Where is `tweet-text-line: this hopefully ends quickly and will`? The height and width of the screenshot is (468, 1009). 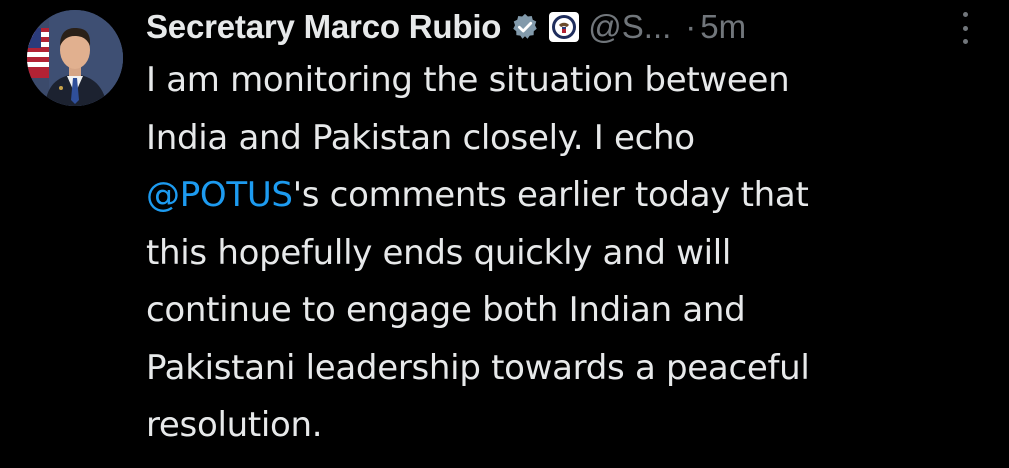
tweet-text-line: this hopefully ends quickly and will is located at coordinates (439, 252).